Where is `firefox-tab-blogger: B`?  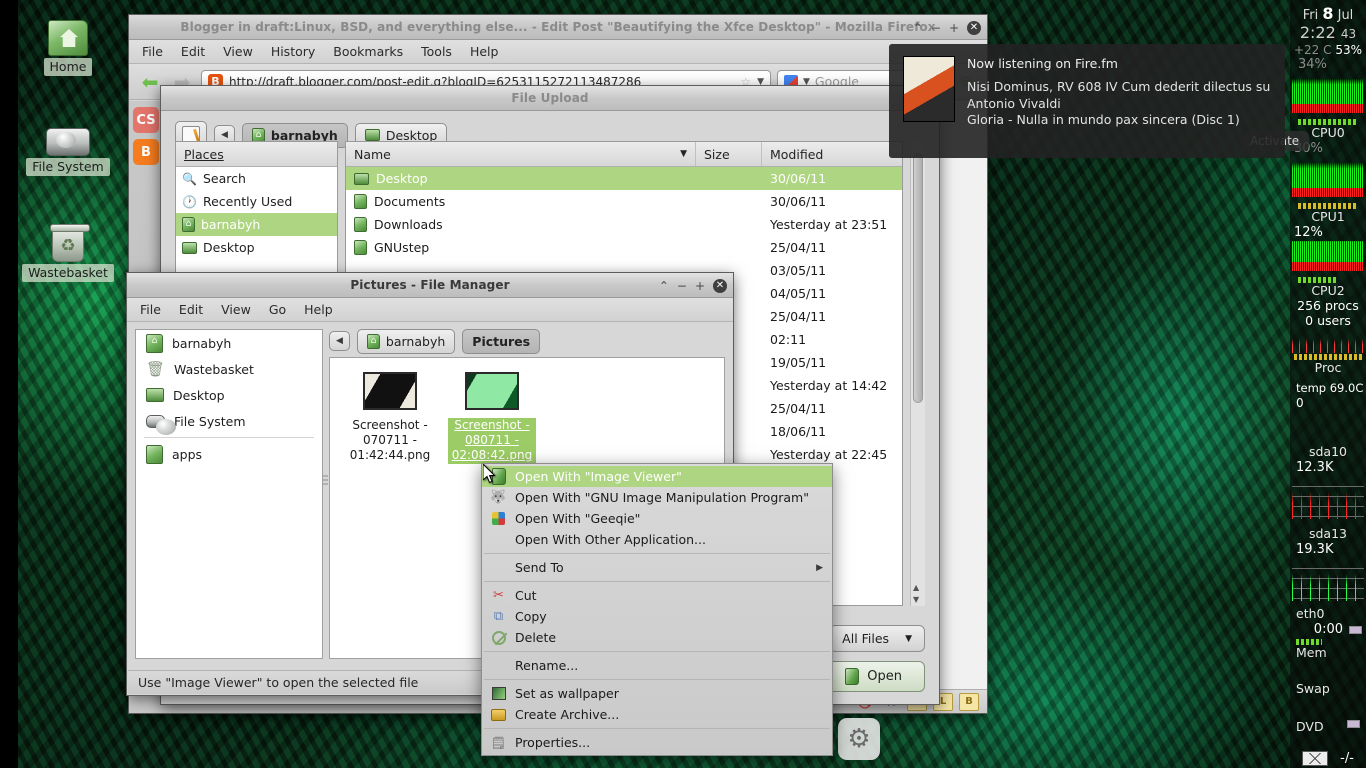 firefox-tab-blogger: B is located at coordinates (146, 152).